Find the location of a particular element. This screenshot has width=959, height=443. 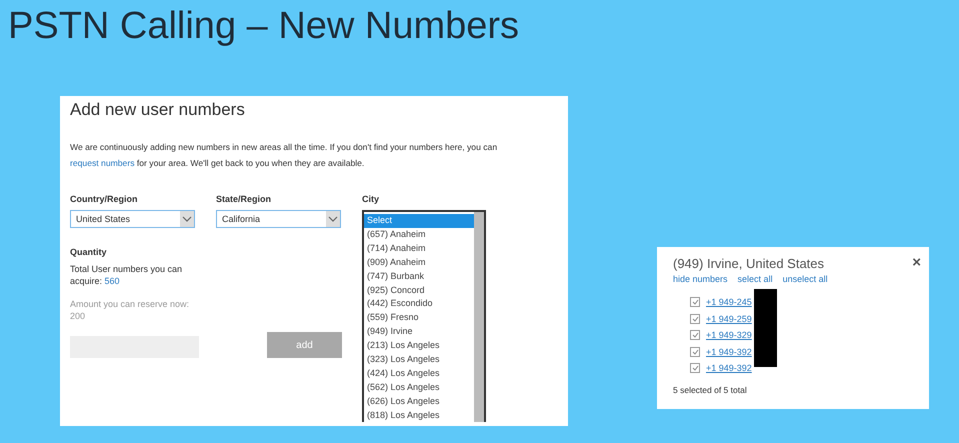

city-option: (818) Los Angeles is located at coordinates (419, 415).